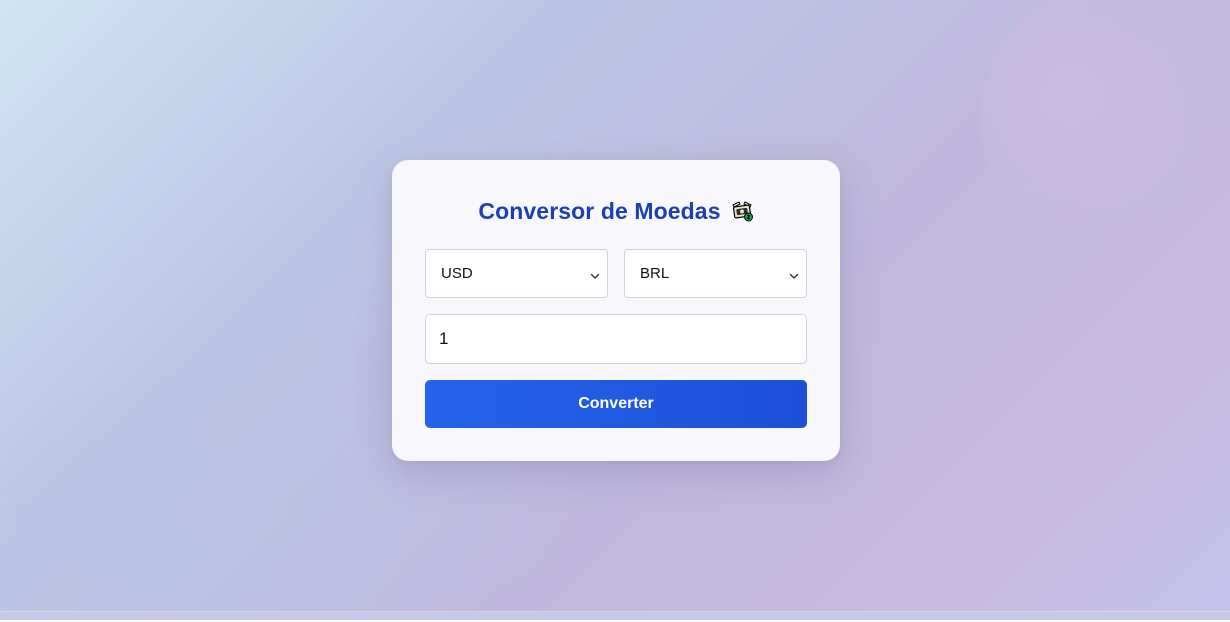 The image size is (1230, 622). What do you see at coordinates (457, 273) in the screenshot?
I see `from-currency-value: USD` at bounding box center [457, 273].